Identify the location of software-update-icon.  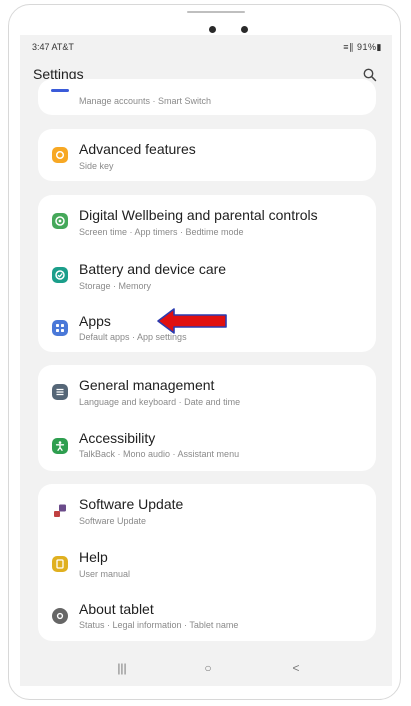
(60, 511).